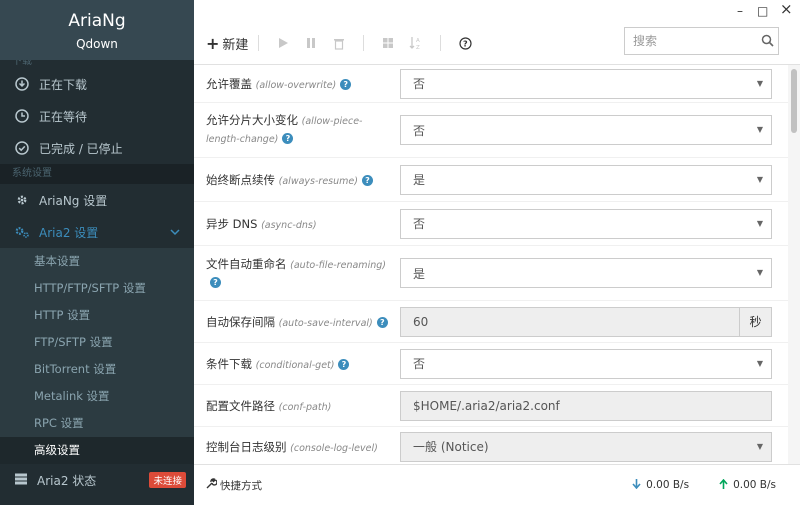 The image size is (800, 505). What do you see at coordinates (419, 273) in the screenshot?
I see `select-value: 是` at bounding box center [419, 273].